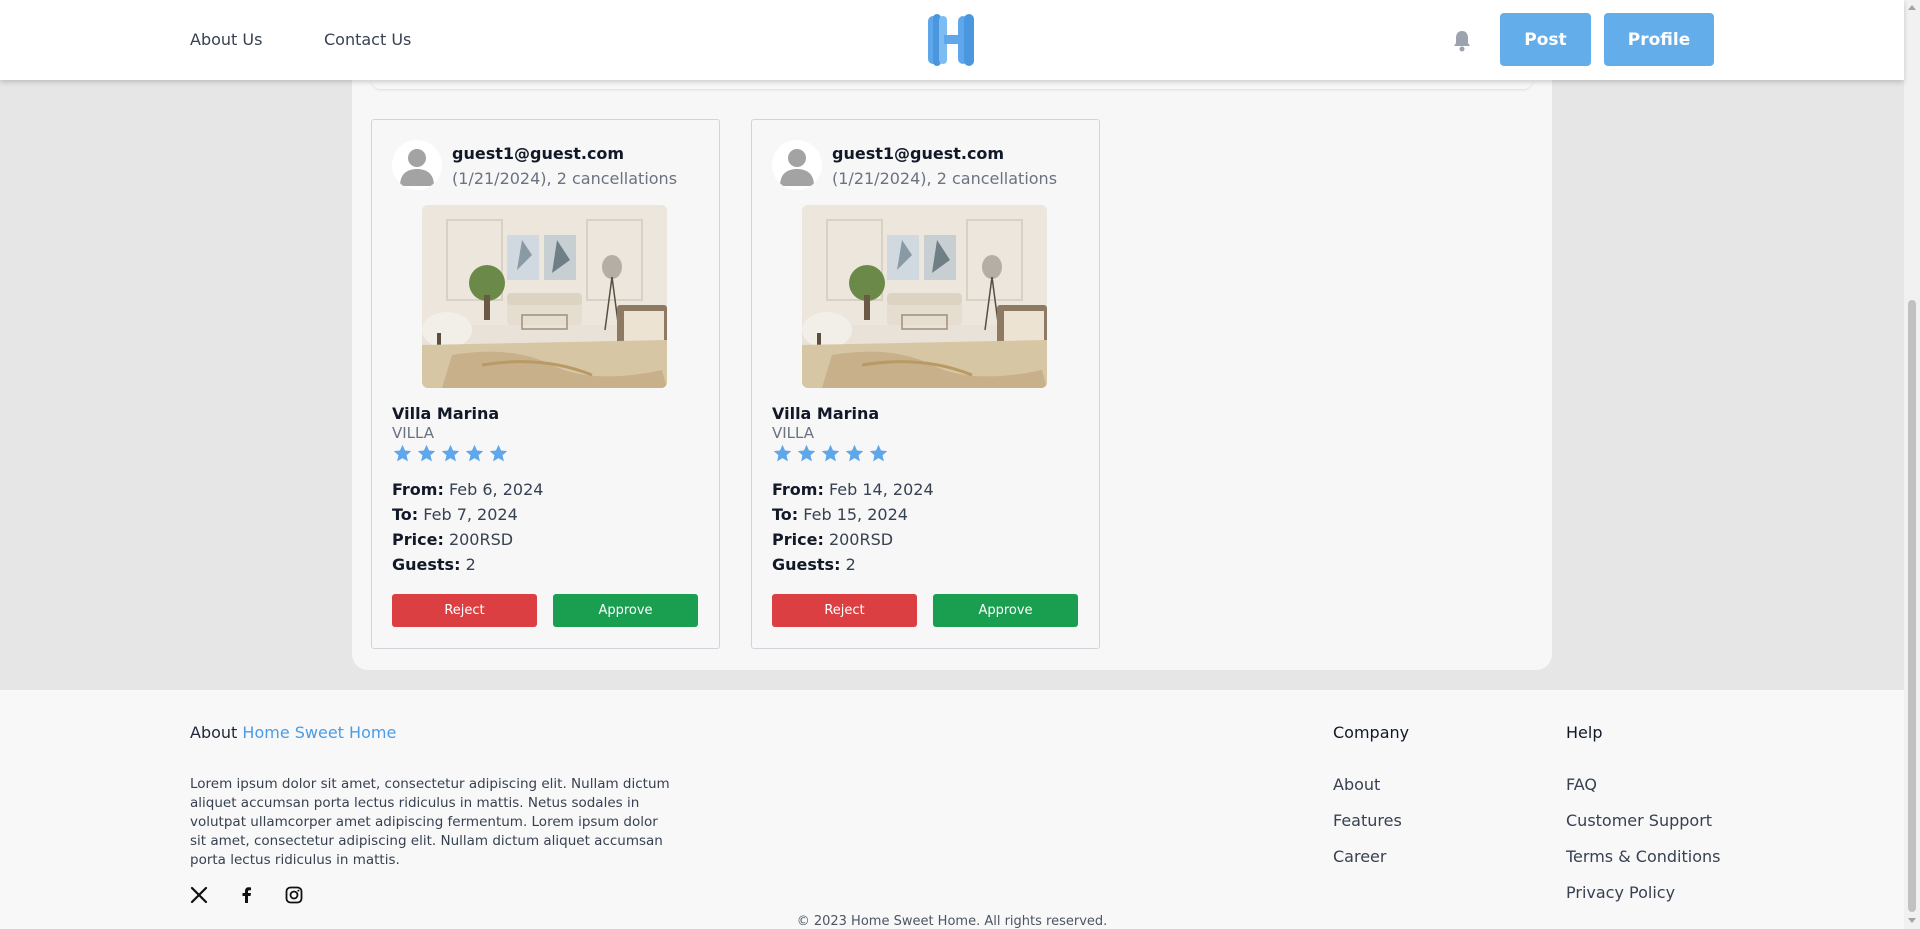 The height and width of the screenshot is (929, 1920). I want to click on footer-help-title: Help, so click(1584, 732).